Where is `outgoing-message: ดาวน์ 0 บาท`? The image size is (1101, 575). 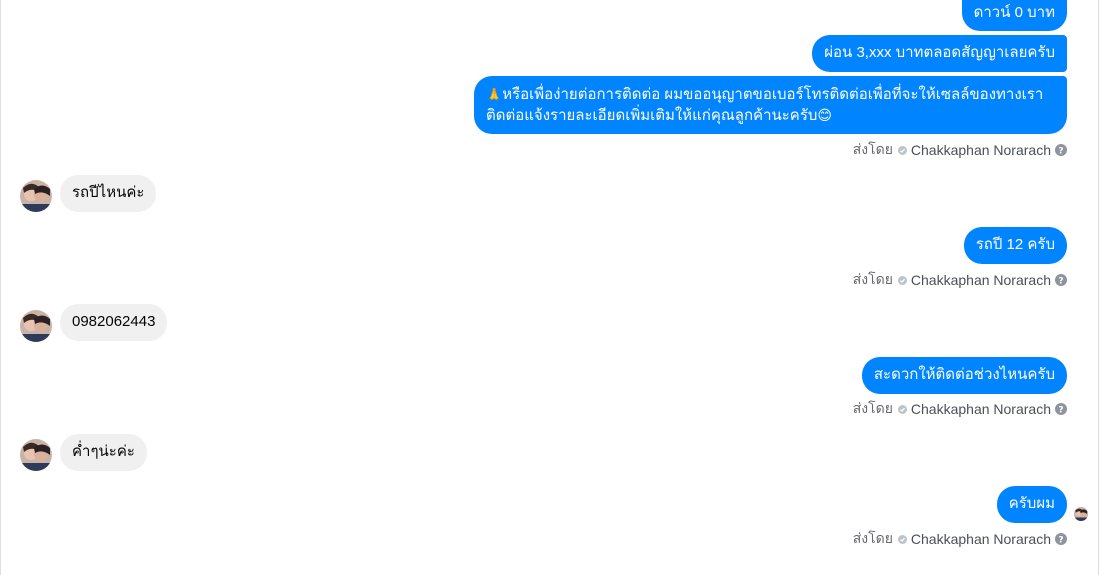 outgoing-message: ดาวน์ 0 บาท is located at coordinates (1014, 15).